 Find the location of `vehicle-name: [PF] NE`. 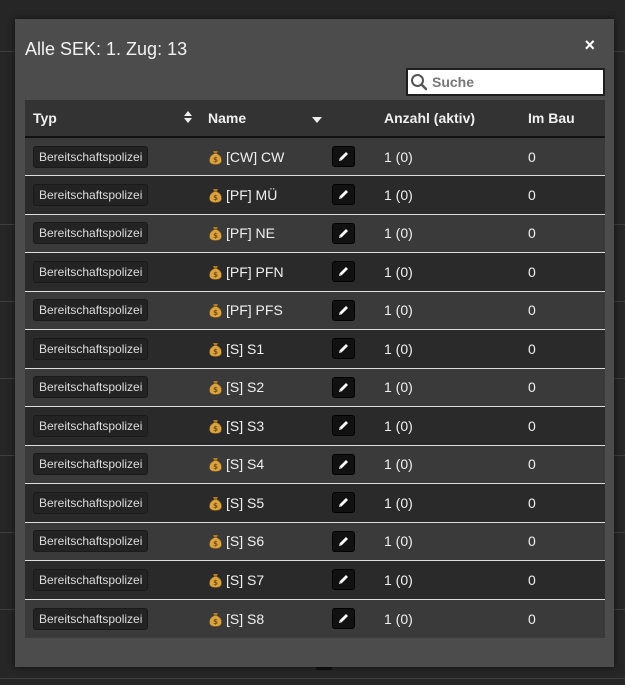

vehicle-name: [PF] NE is located at coordinates (251, 233).